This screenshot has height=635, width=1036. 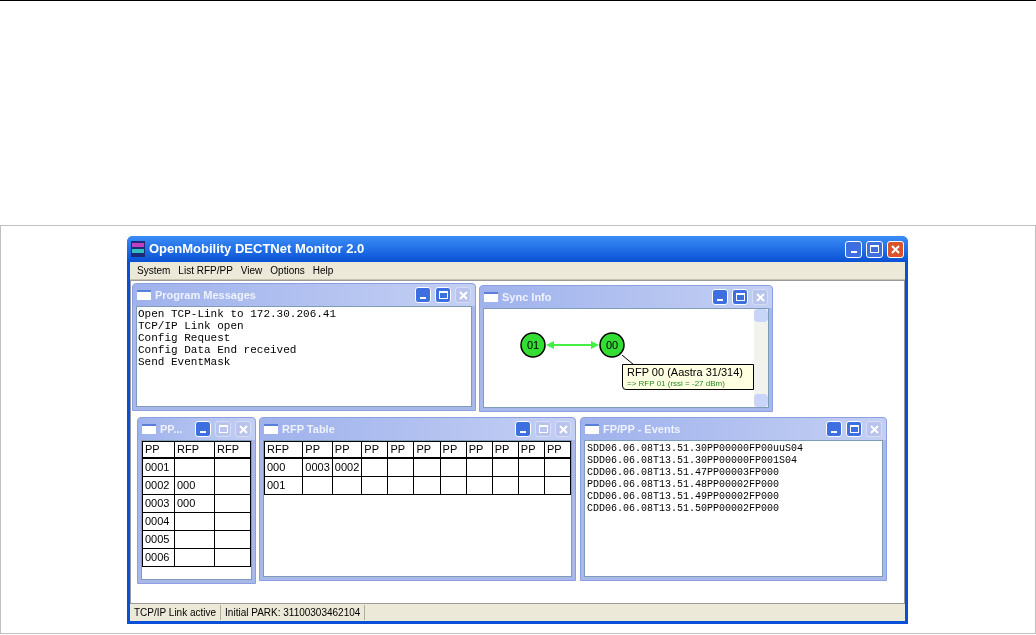 What do you see at coordinates (238, 314) in the screenshot?
I see `message-line: Open TCP-Link to 172.30.206.41` at bounding box center [238, 314].